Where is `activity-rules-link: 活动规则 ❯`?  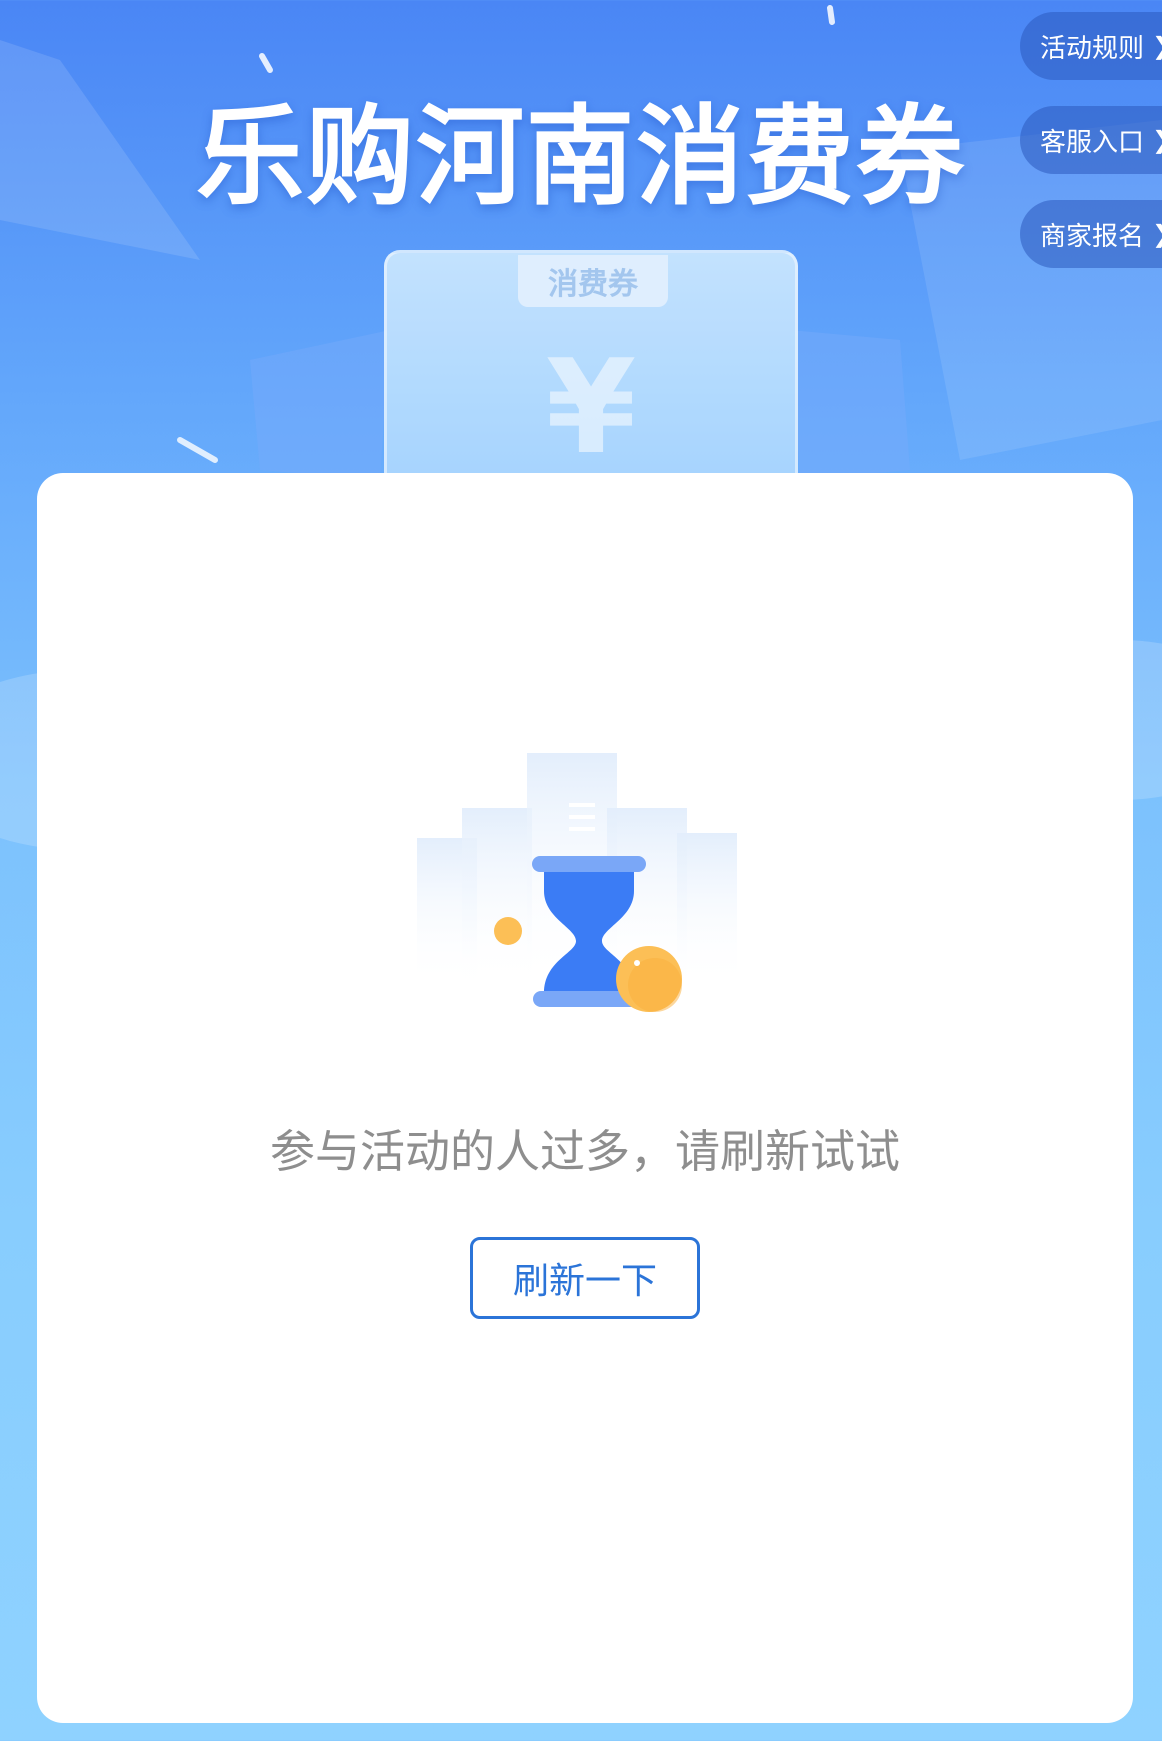
activity-rules-link: 活动规则 ❯ is located at coordinates (1091, 46).